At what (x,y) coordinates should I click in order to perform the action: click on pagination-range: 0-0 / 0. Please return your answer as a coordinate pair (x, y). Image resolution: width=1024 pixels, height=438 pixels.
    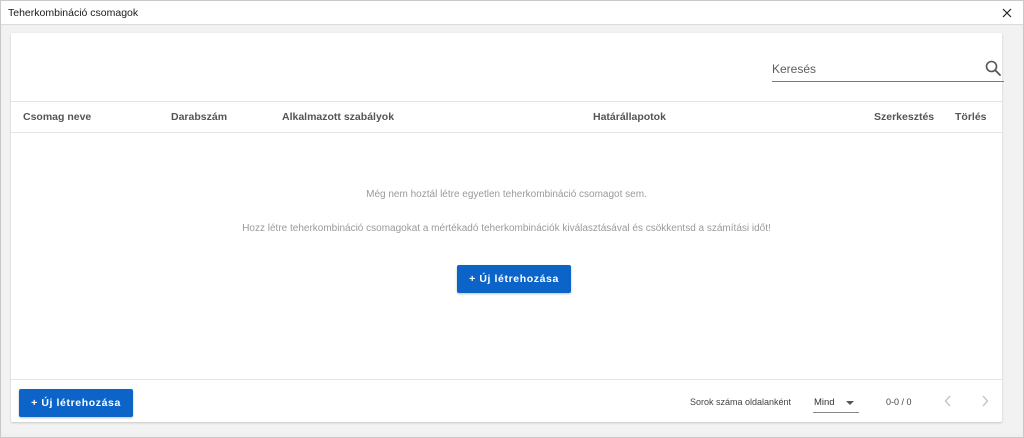
    Looking at the image, I should click on (899, 402).